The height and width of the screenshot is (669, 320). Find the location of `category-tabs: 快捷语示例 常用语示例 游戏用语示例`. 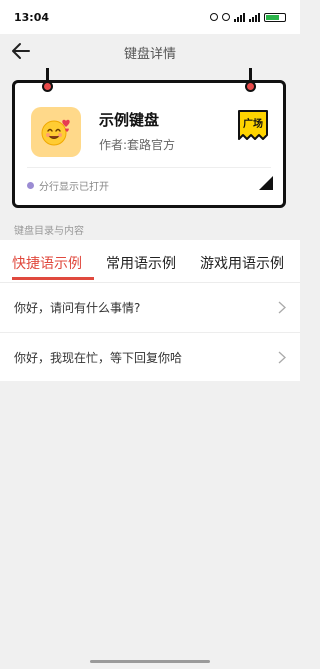

category-tabs: 快捷语示例 常用语示例 游戏用语示例 is located at coordinates (150, 261).